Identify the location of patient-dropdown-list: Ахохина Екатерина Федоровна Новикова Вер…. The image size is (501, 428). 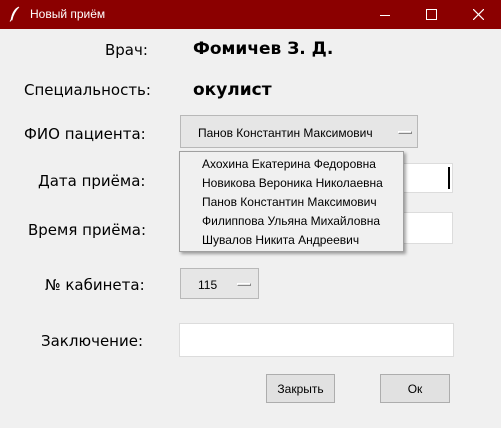
(291, 201).